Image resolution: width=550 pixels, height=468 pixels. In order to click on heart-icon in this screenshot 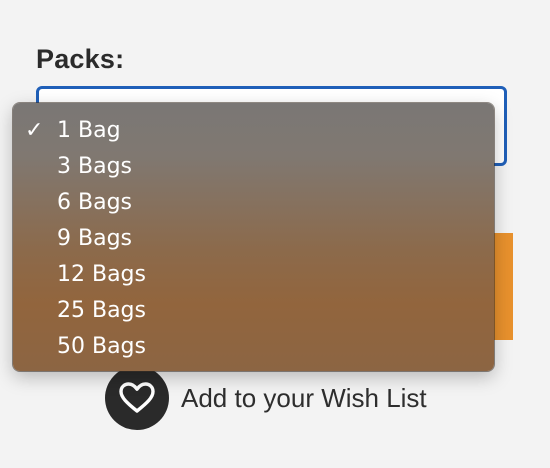, I will do `click(137, 398)`.